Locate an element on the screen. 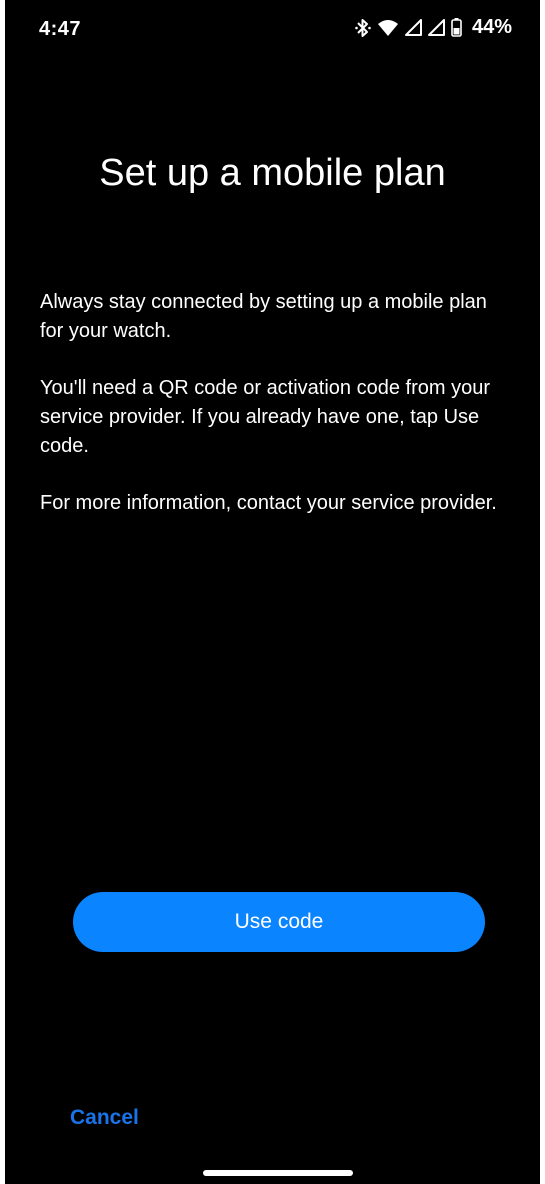 This screenshot has height=1184, width=545. status-bar: 4:47 44% is located at coordinates (272, 30).